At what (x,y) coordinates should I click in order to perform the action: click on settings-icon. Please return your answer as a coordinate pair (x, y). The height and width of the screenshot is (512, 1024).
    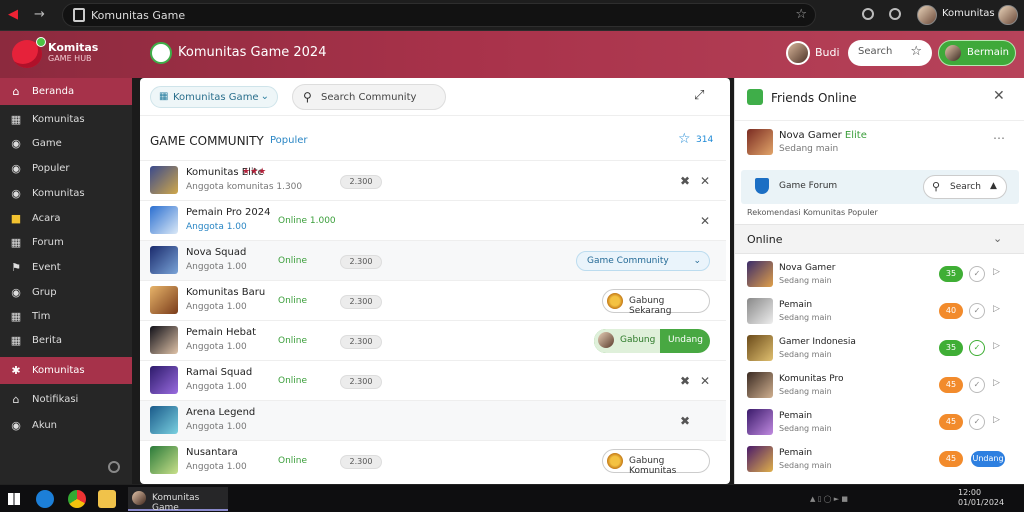
    Looking at the image, I should click on (895, 14).